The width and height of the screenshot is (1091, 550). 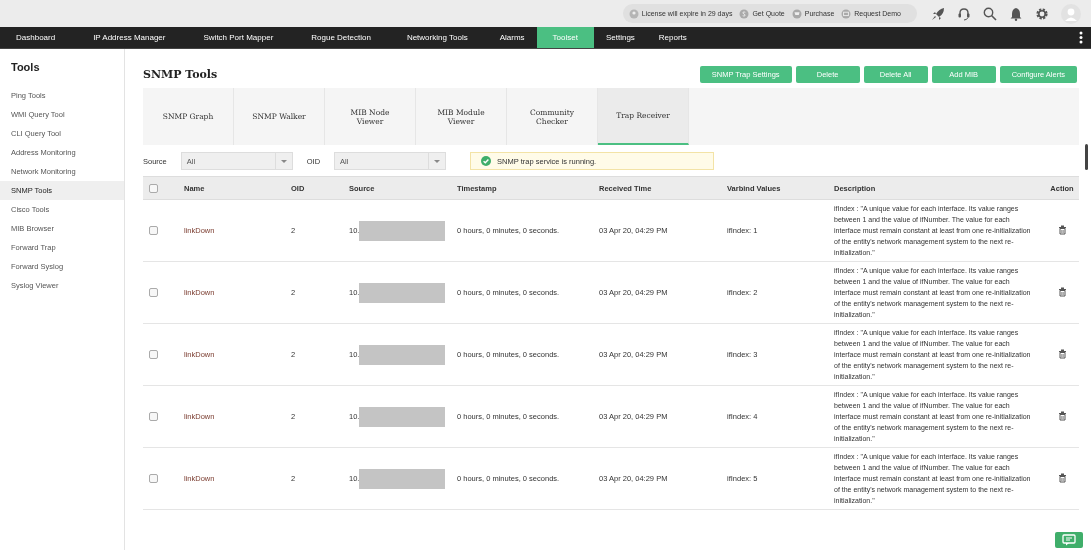 What do you see at coordinates (180, 74) in the screenshot?
I see `page-title: SNMP Tools` at bounding box center [180, 74].